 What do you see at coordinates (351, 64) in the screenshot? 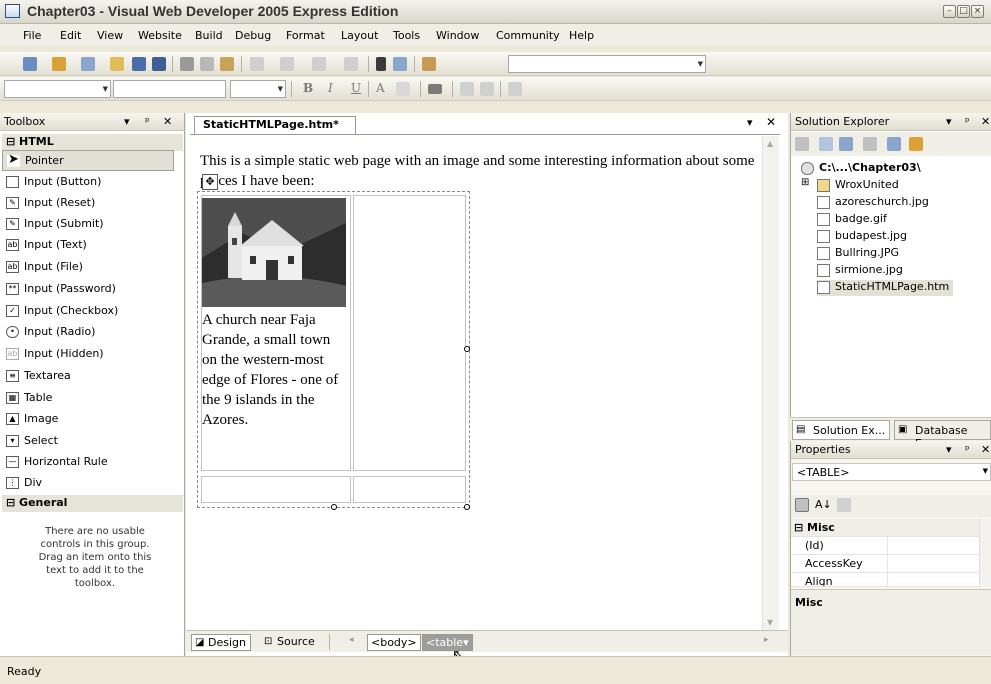
I see `navigate-forward-icon` at bounding box center [351, 64].